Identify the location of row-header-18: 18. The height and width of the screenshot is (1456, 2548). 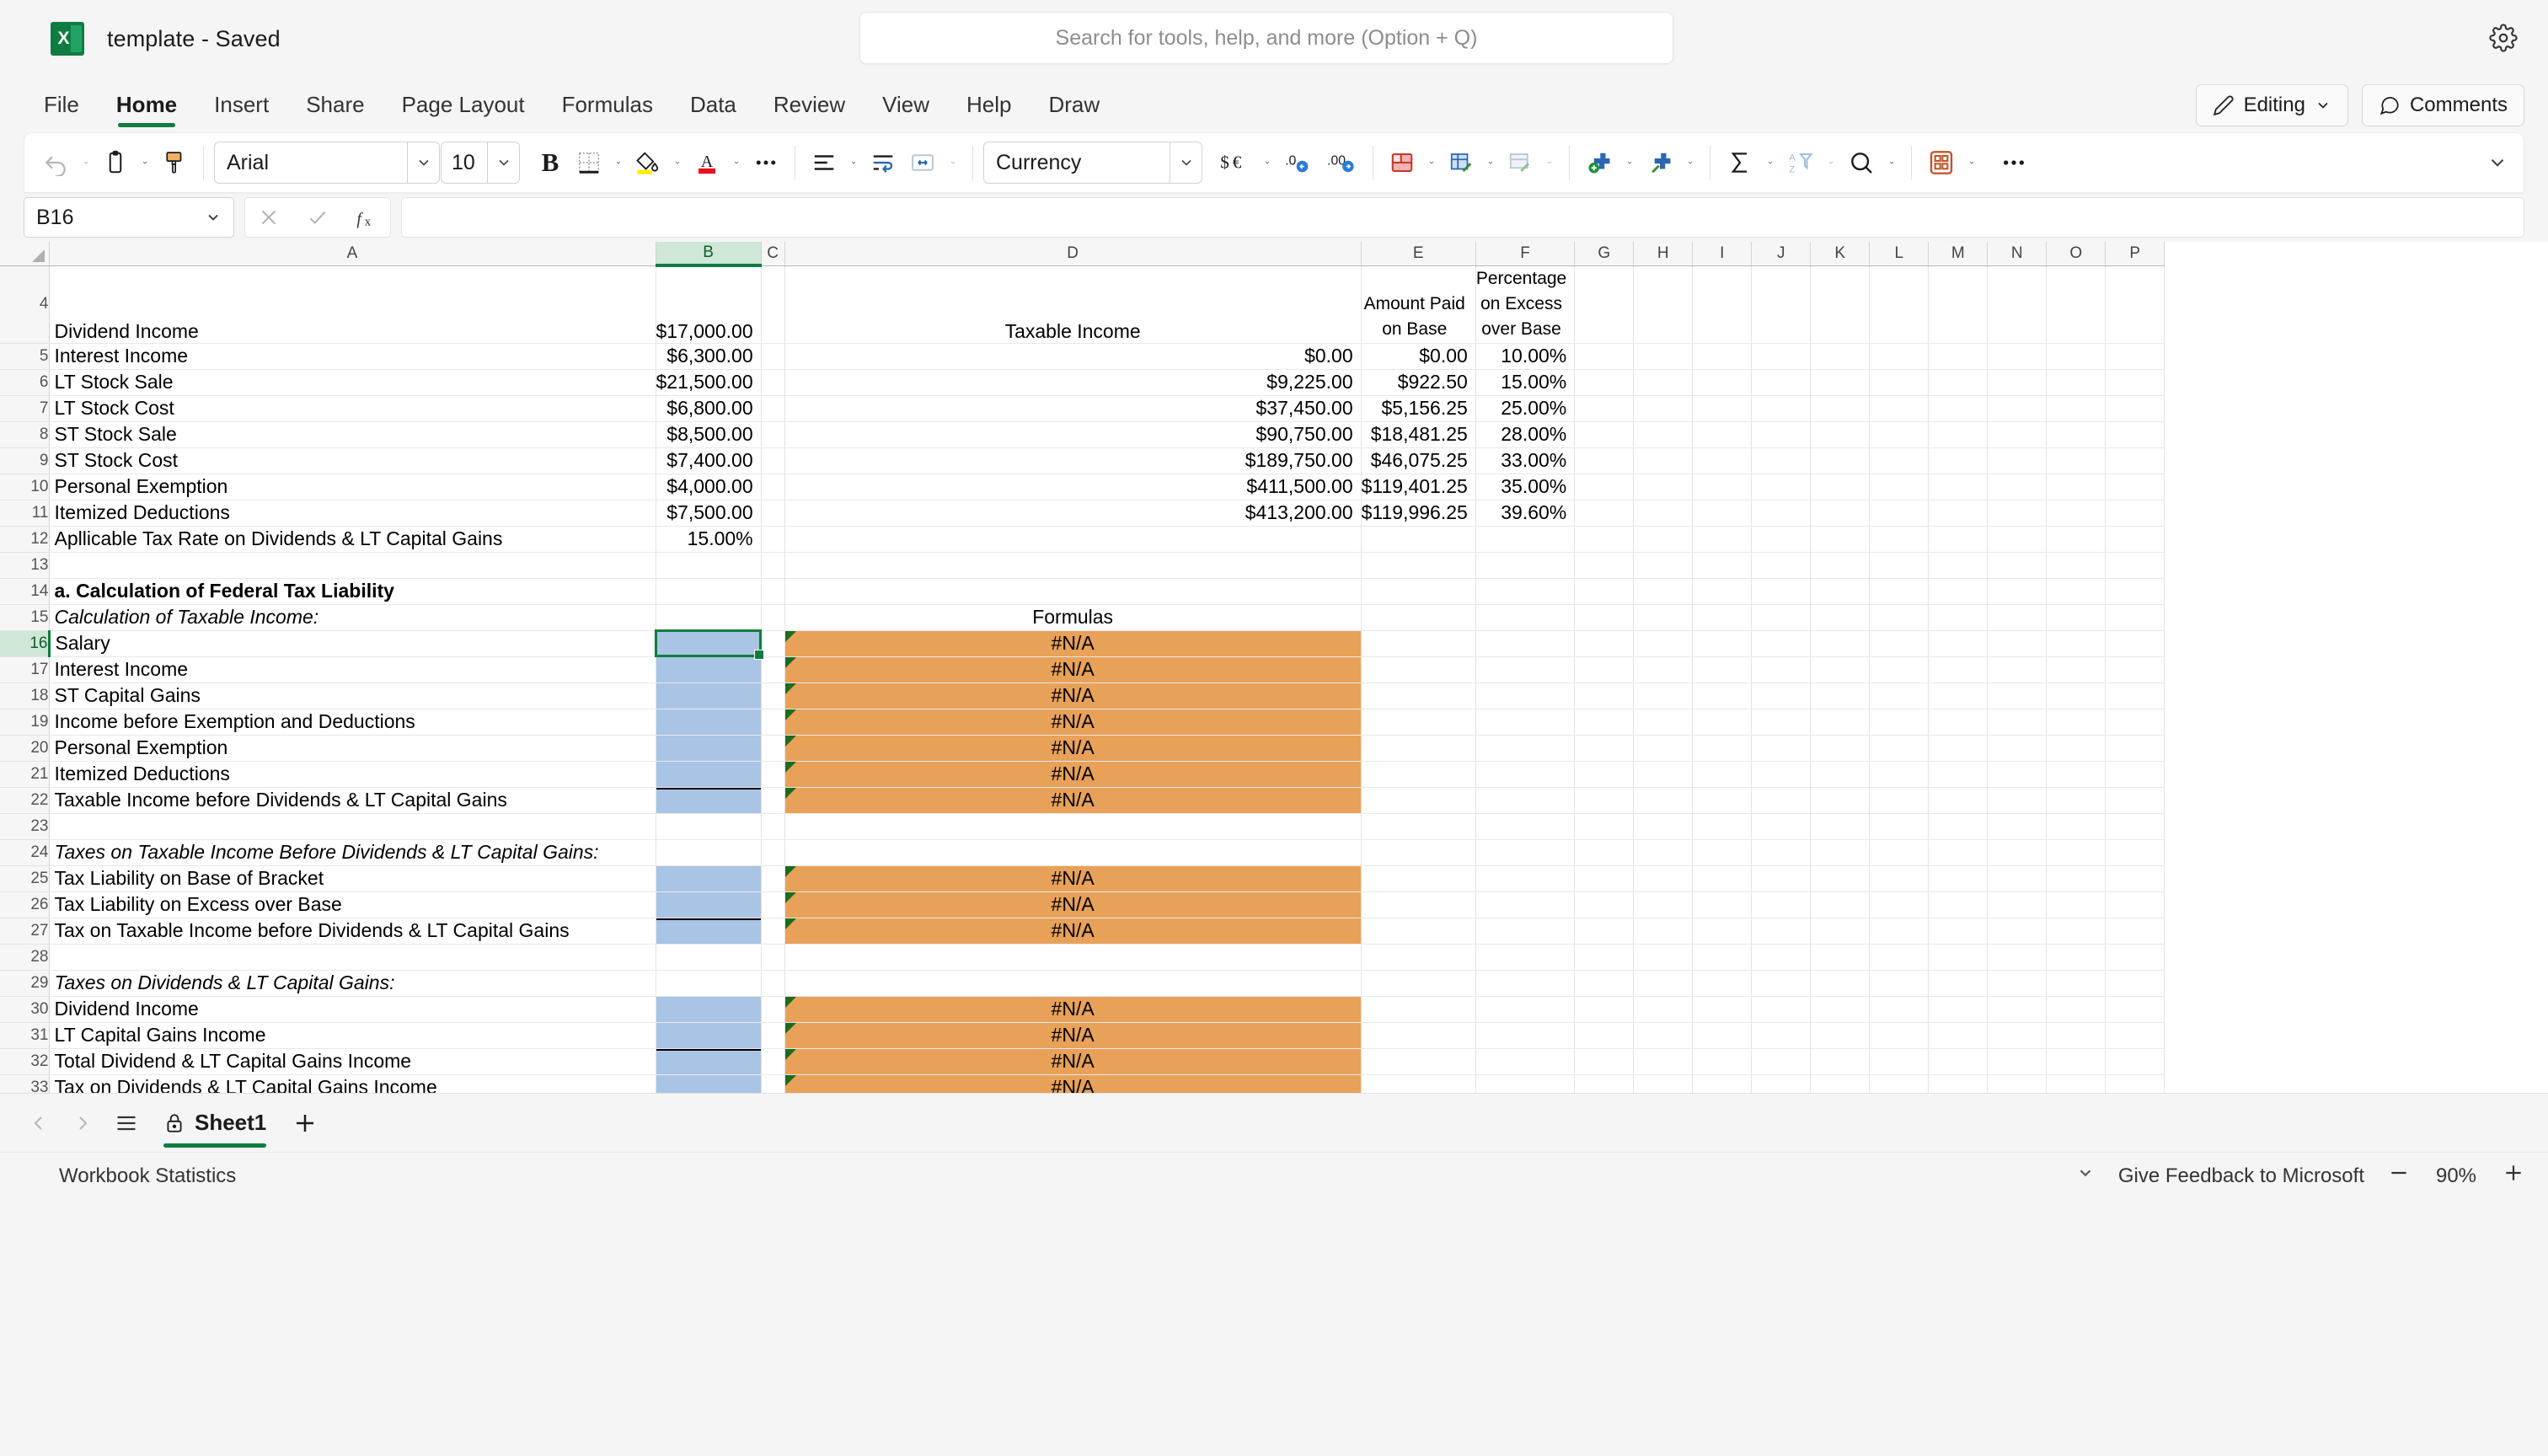
(25, 695).